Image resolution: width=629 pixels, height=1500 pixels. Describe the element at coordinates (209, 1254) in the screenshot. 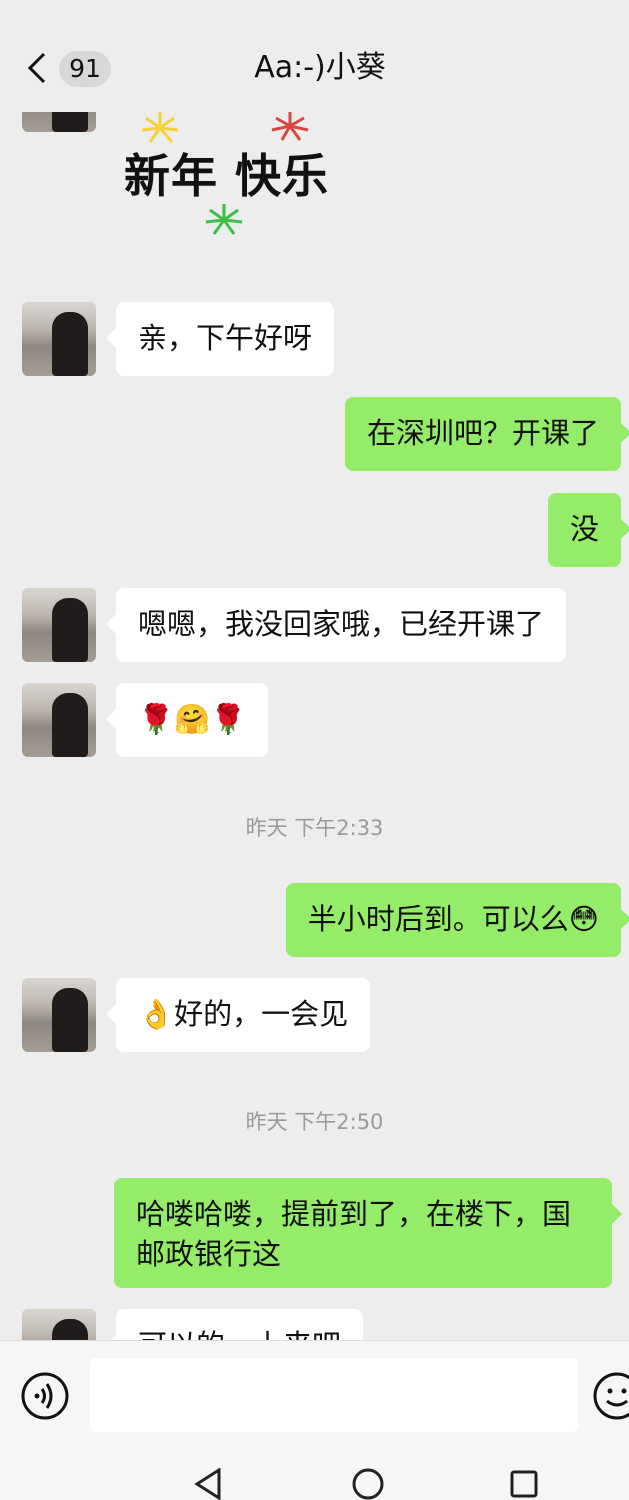

I see `message-line: 邮政银行这` at that location.